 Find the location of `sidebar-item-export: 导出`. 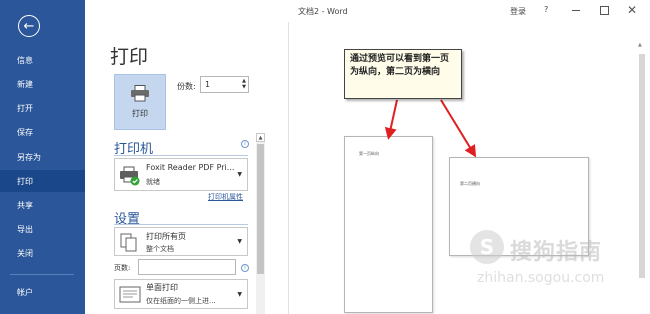

sidebar-item-export: 导出 is located at coordinates (42, 229).